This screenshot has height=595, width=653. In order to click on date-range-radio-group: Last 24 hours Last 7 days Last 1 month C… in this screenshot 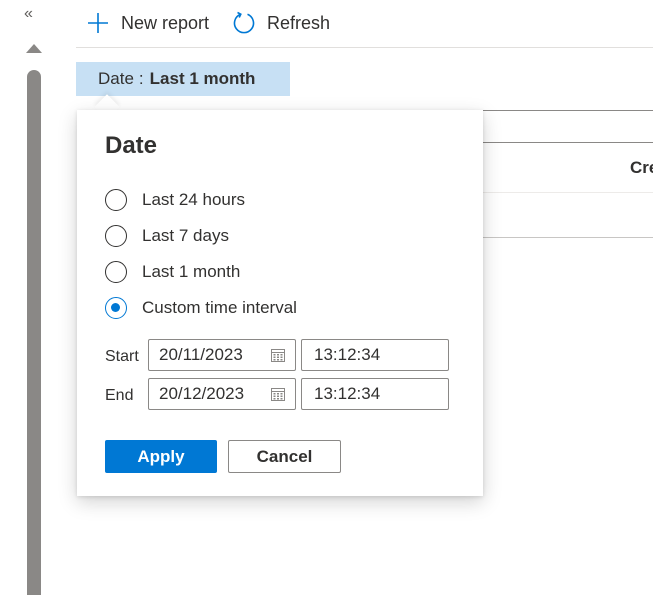, I will do `click(201, 254)`.